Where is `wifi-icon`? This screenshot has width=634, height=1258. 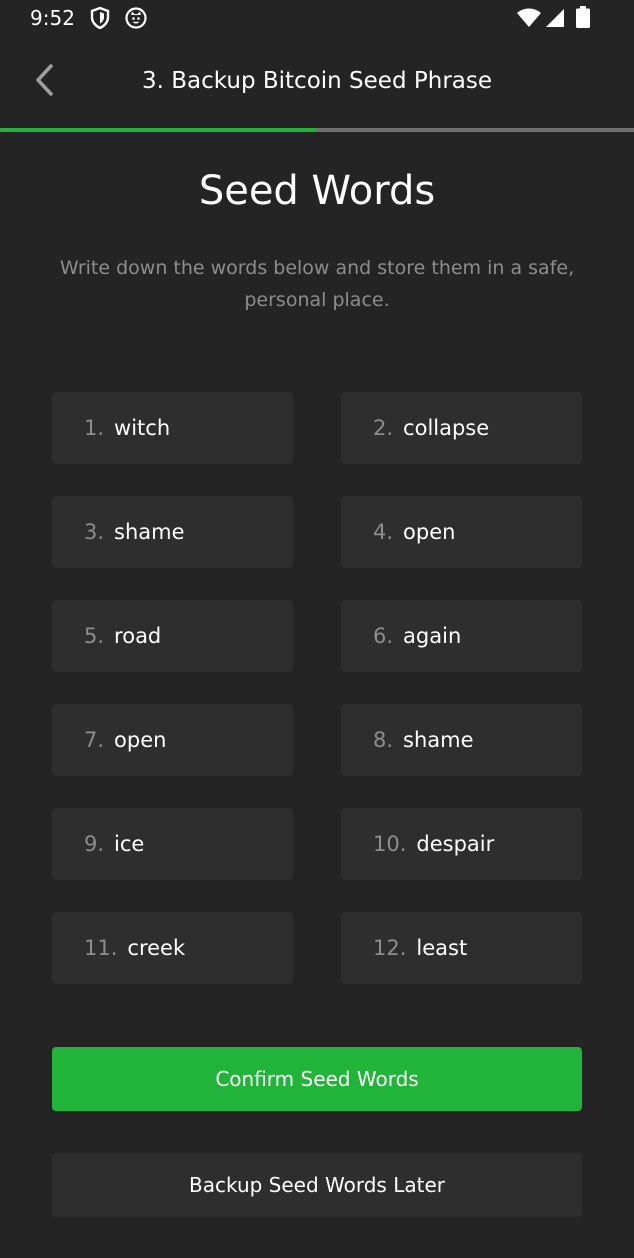
wifi-icon is located at coordinates (529, 20).